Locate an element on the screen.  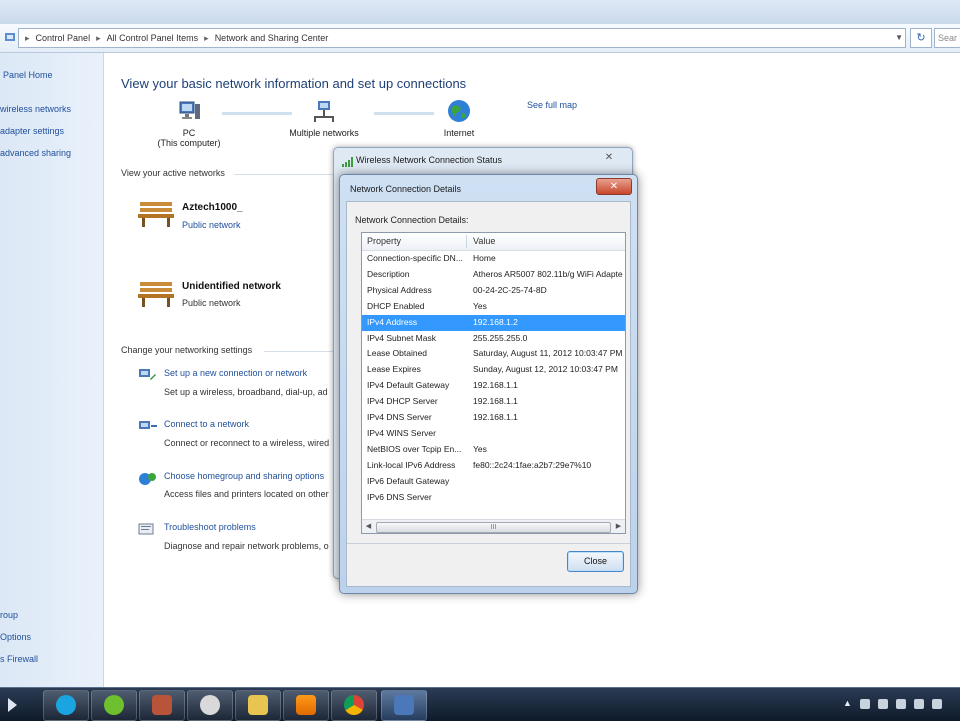
breadcrumb-network-sharing: Network and Sharing Center is located at coordinates (272, 38).